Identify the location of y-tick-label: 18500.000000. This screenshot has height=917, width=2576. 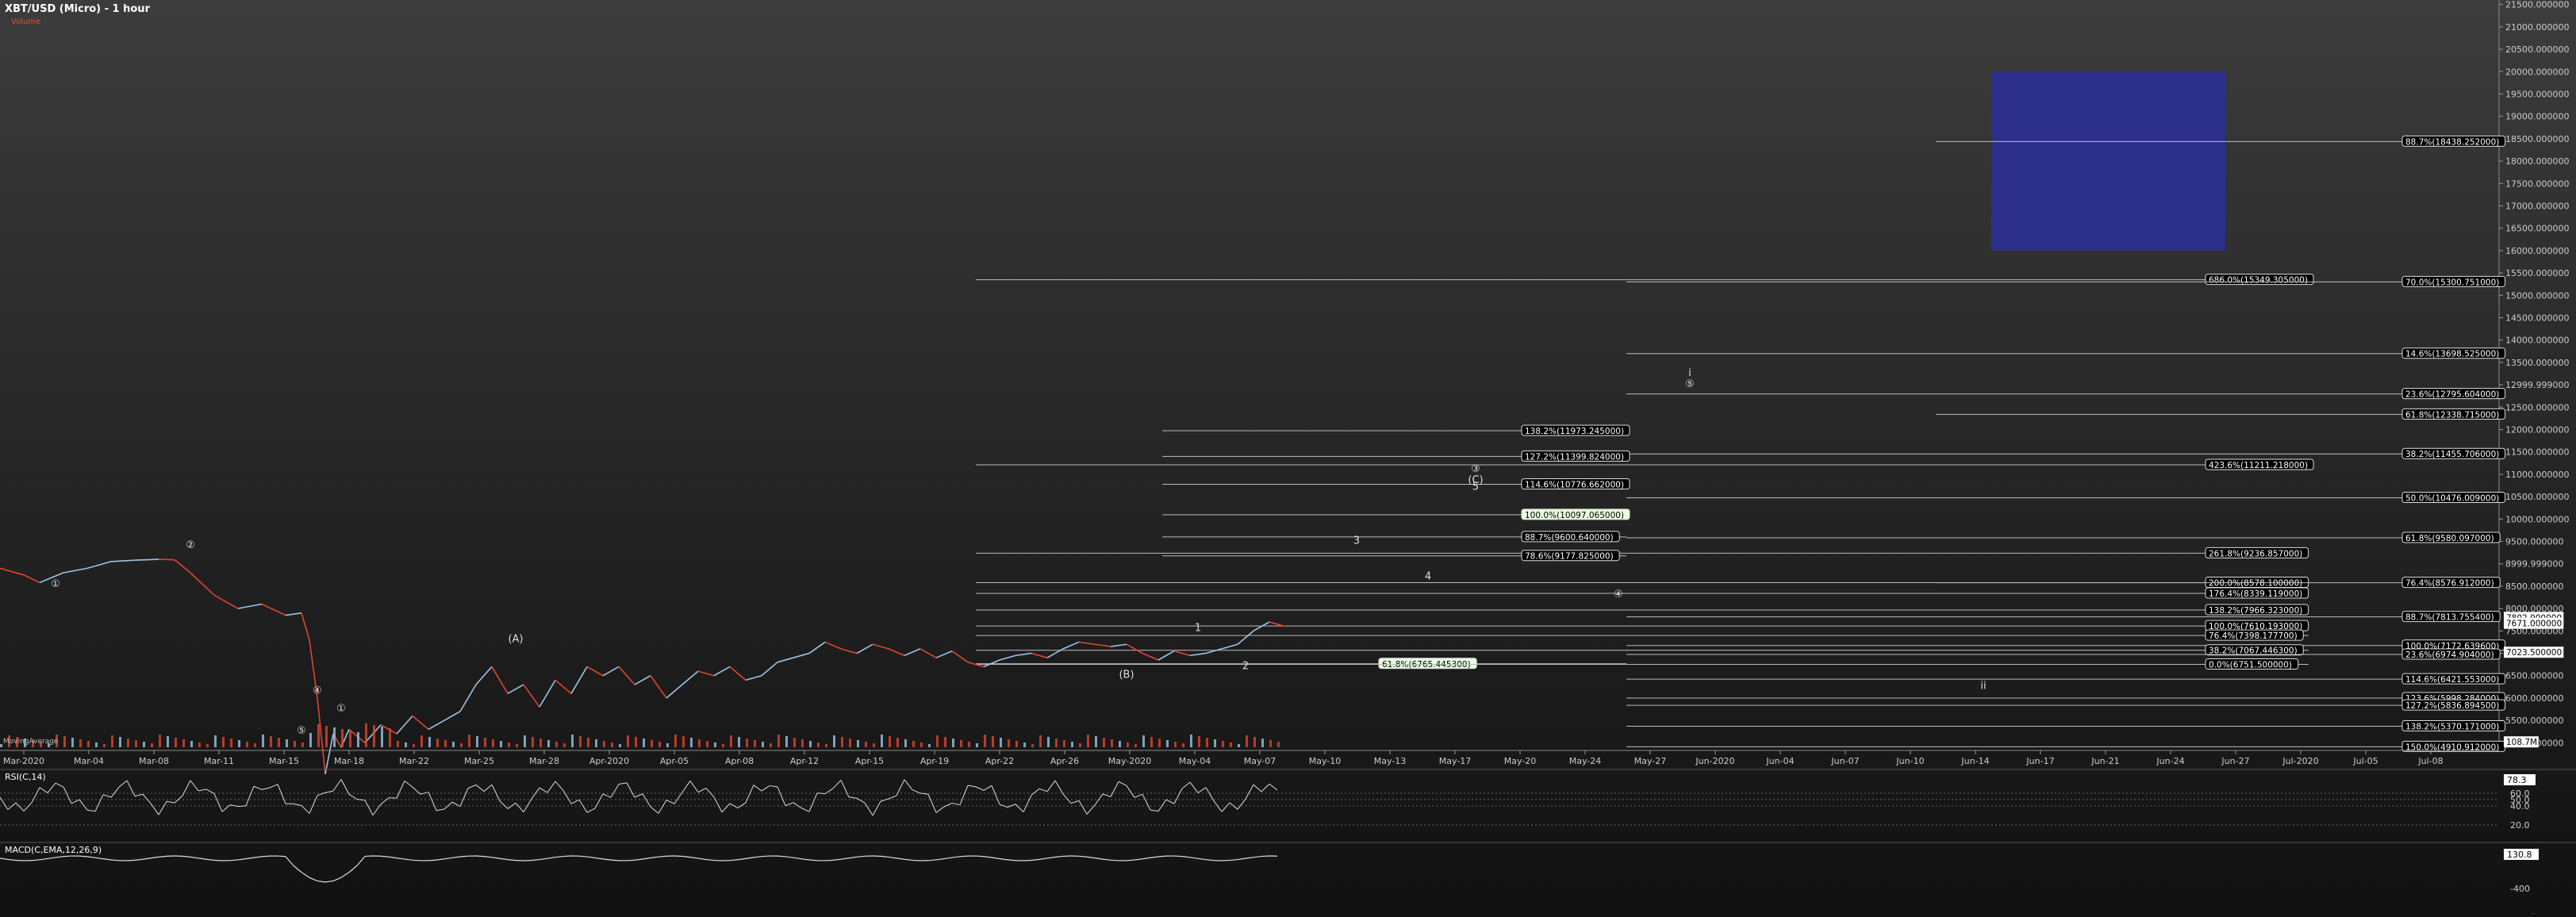
(2537, 139).